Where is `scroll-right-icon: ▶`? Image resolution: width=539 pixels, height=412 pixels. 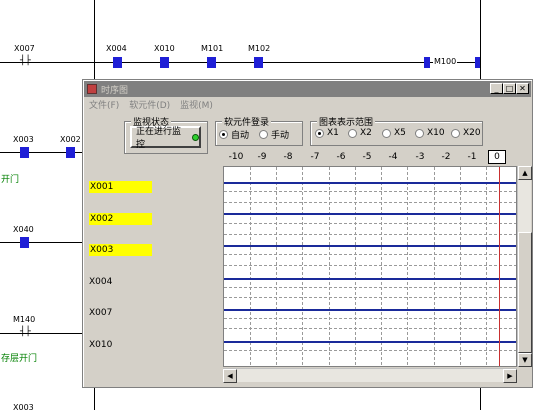
scroll-right-icon: ▶ is located at coordinates (510, 376).